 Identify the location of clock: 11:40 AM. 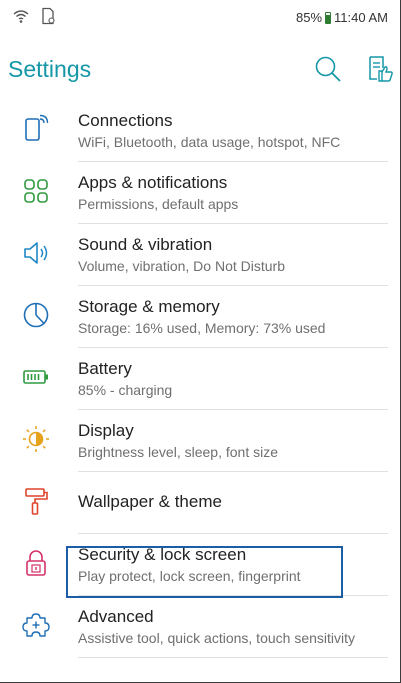
(361, 17).